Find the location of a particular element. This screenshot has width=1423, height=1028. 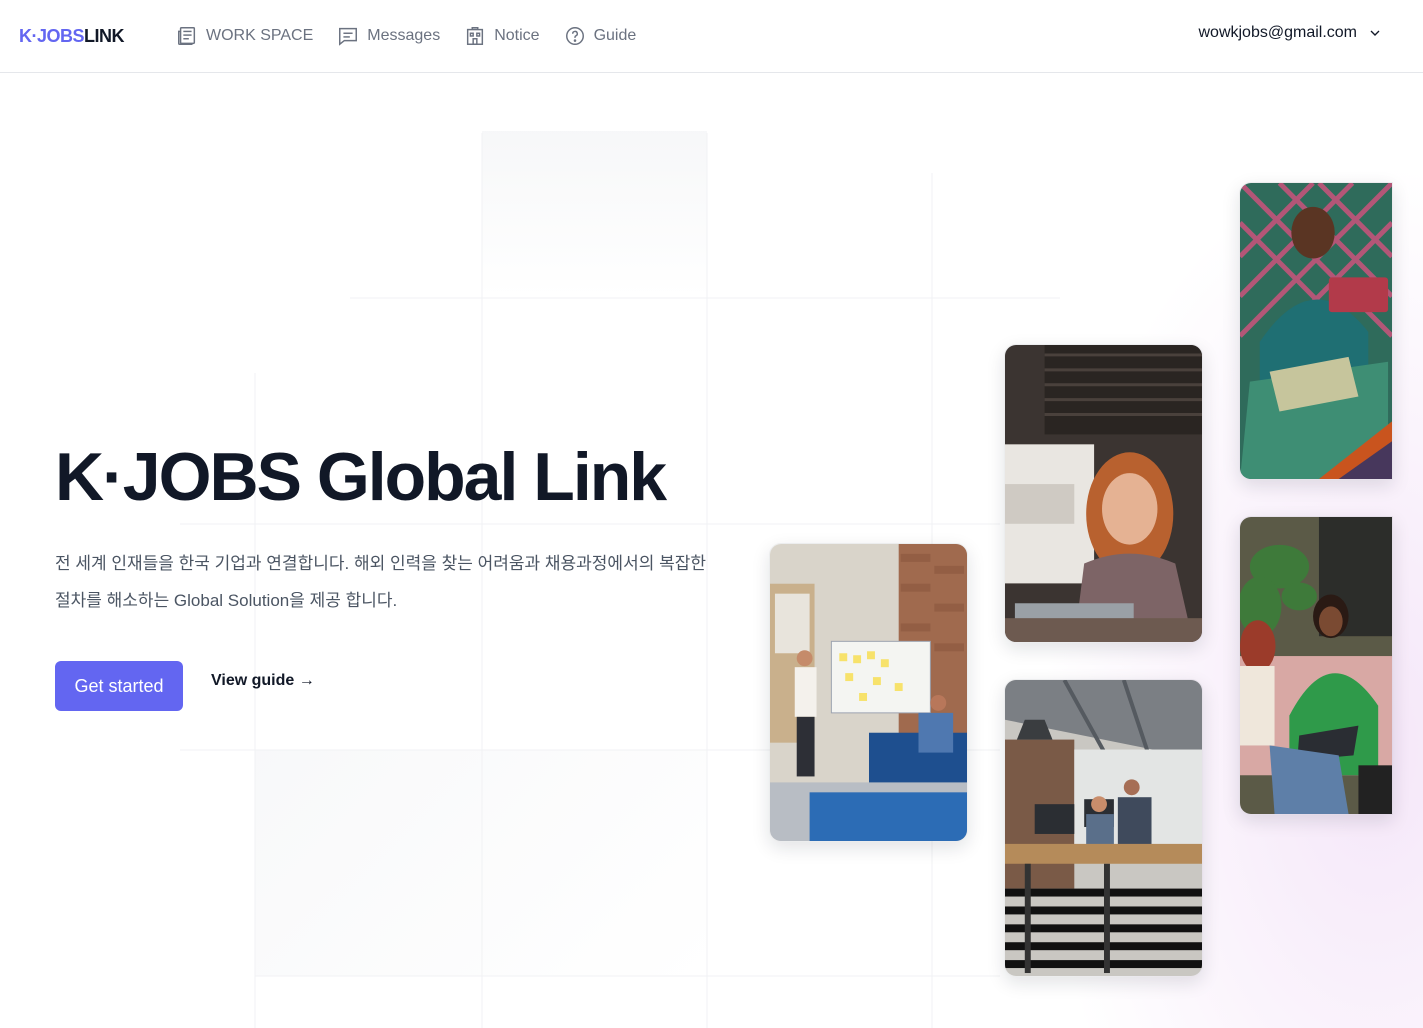

hero-title: K·JOBS Global Link is located at coordinates (361, 477).